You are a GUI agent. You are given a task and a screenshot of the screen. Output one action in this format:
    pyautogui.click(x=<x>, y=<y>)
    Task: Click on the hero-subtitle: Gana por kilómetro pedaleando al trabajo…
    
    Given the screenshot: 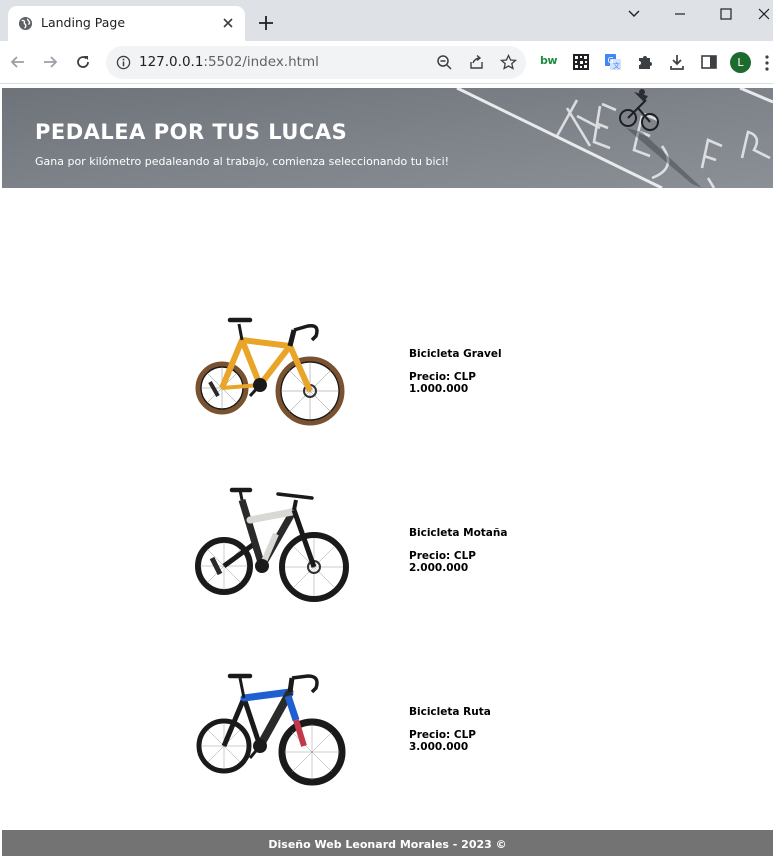 What is the action you would take?
    pyautogui.click(x=242, y=161)
    